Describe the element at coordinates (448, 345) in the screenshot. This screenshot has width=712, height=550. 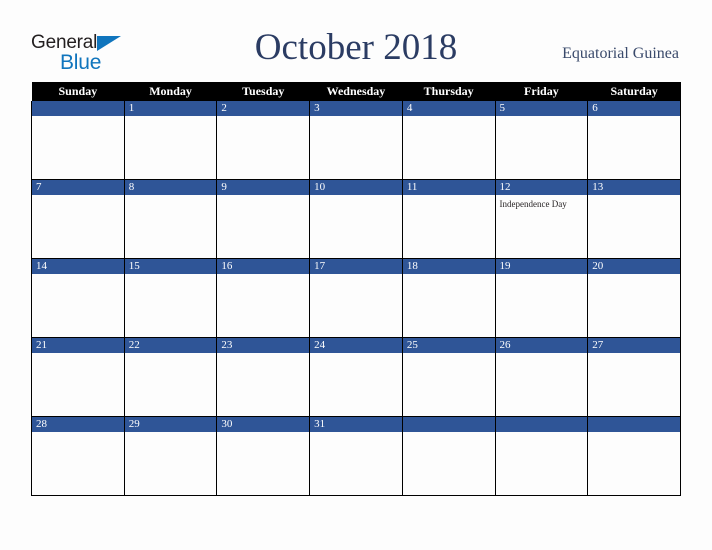
I see `daynum-cell: 25` at that location.